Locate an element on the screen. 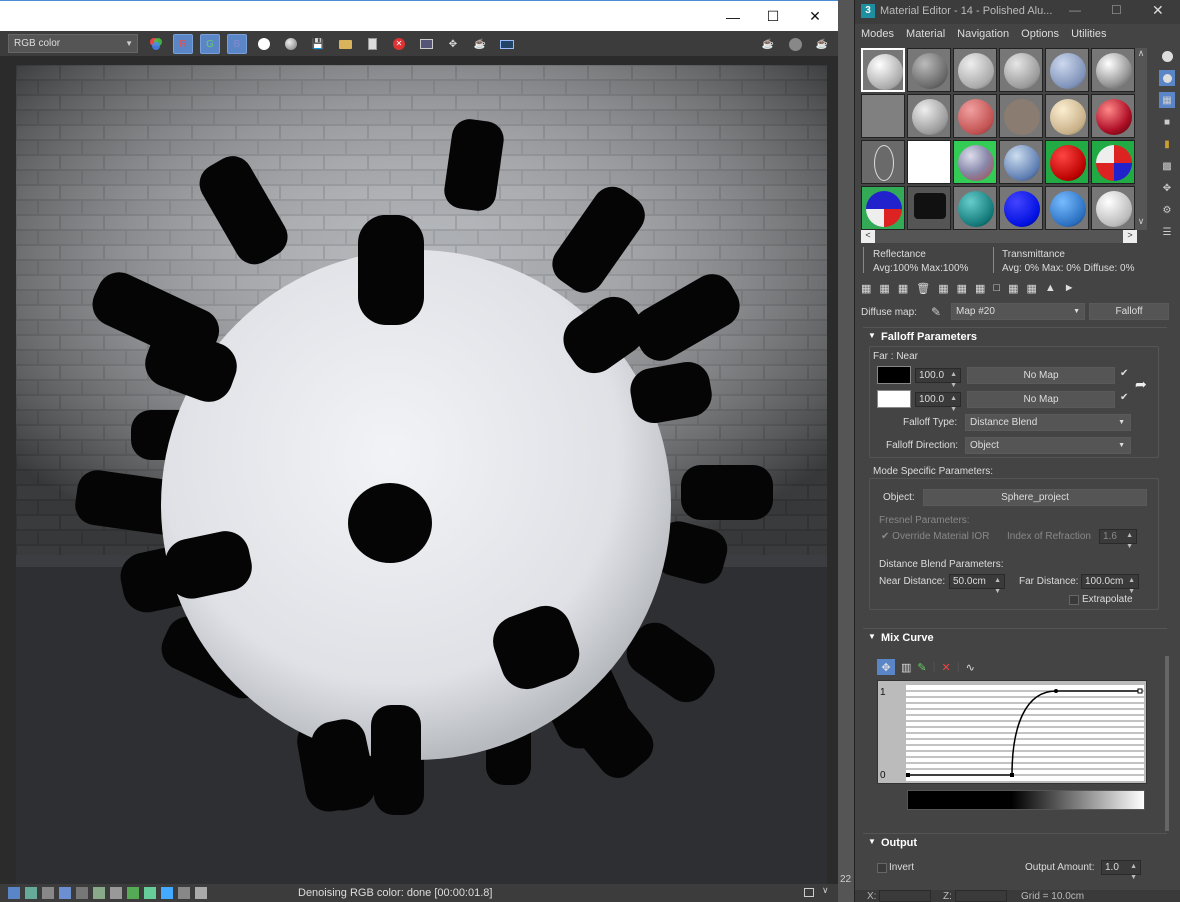 This screenshot has height=902, width=1180. show-map-icon: ▦ is located at coordinates (1013, 288).